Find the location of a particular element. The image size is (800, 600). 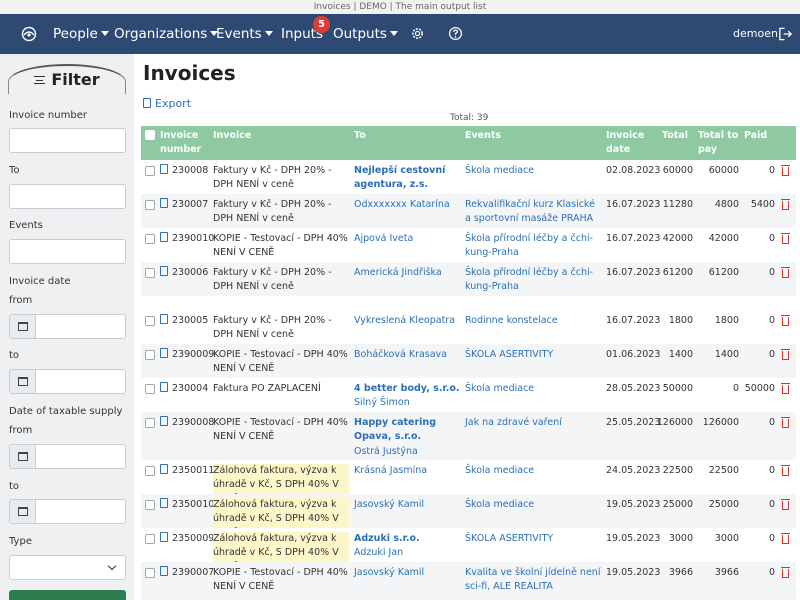

nav-events: Events is located at coordinates (244, 34).